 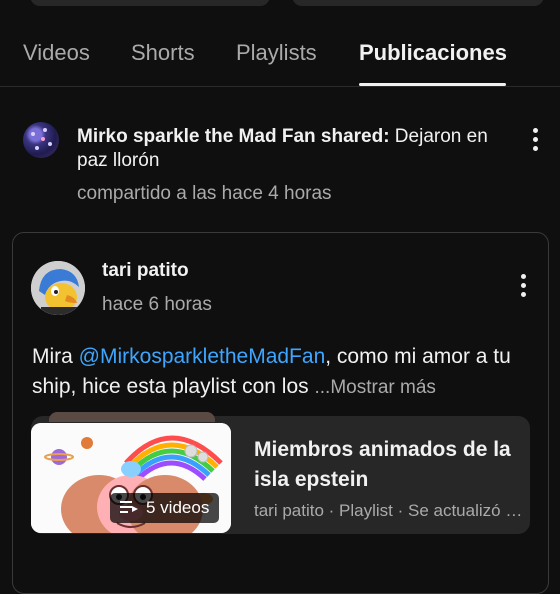 I want to click on video-count-badge: 5 videos, so click(x=165, y=508).